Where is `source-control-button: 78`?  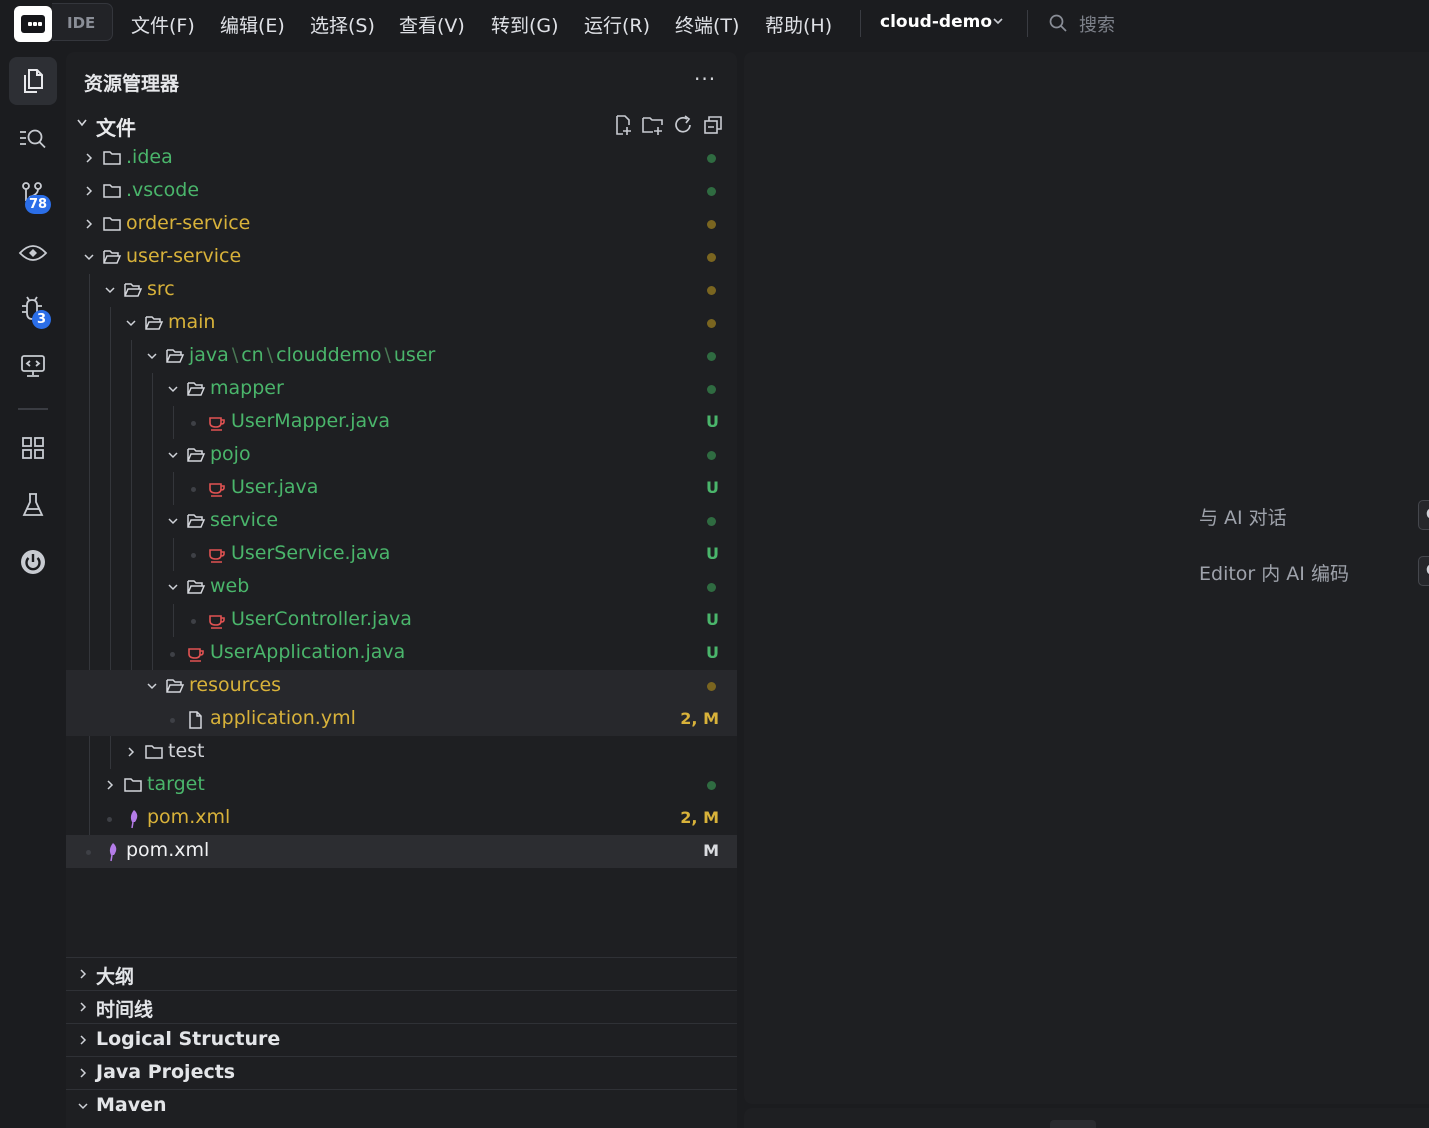 source-control-button: 78 is located at coordinates (33, 195).